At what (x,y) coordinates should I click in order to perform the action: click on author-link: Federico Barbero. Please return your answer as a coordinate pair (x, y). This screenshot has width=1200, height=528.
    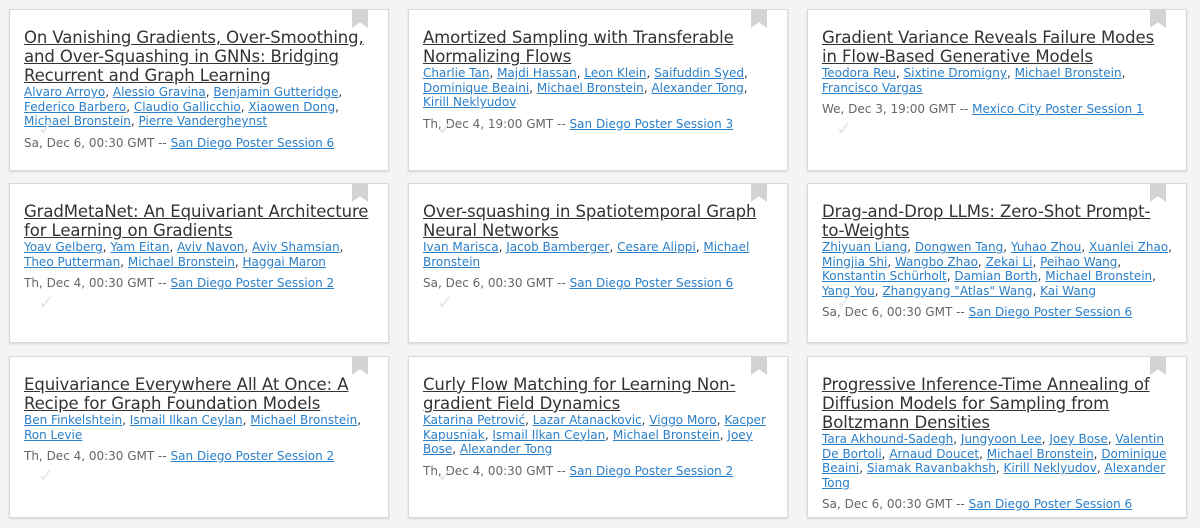
    Looking at the image, I should click on (75, 107).